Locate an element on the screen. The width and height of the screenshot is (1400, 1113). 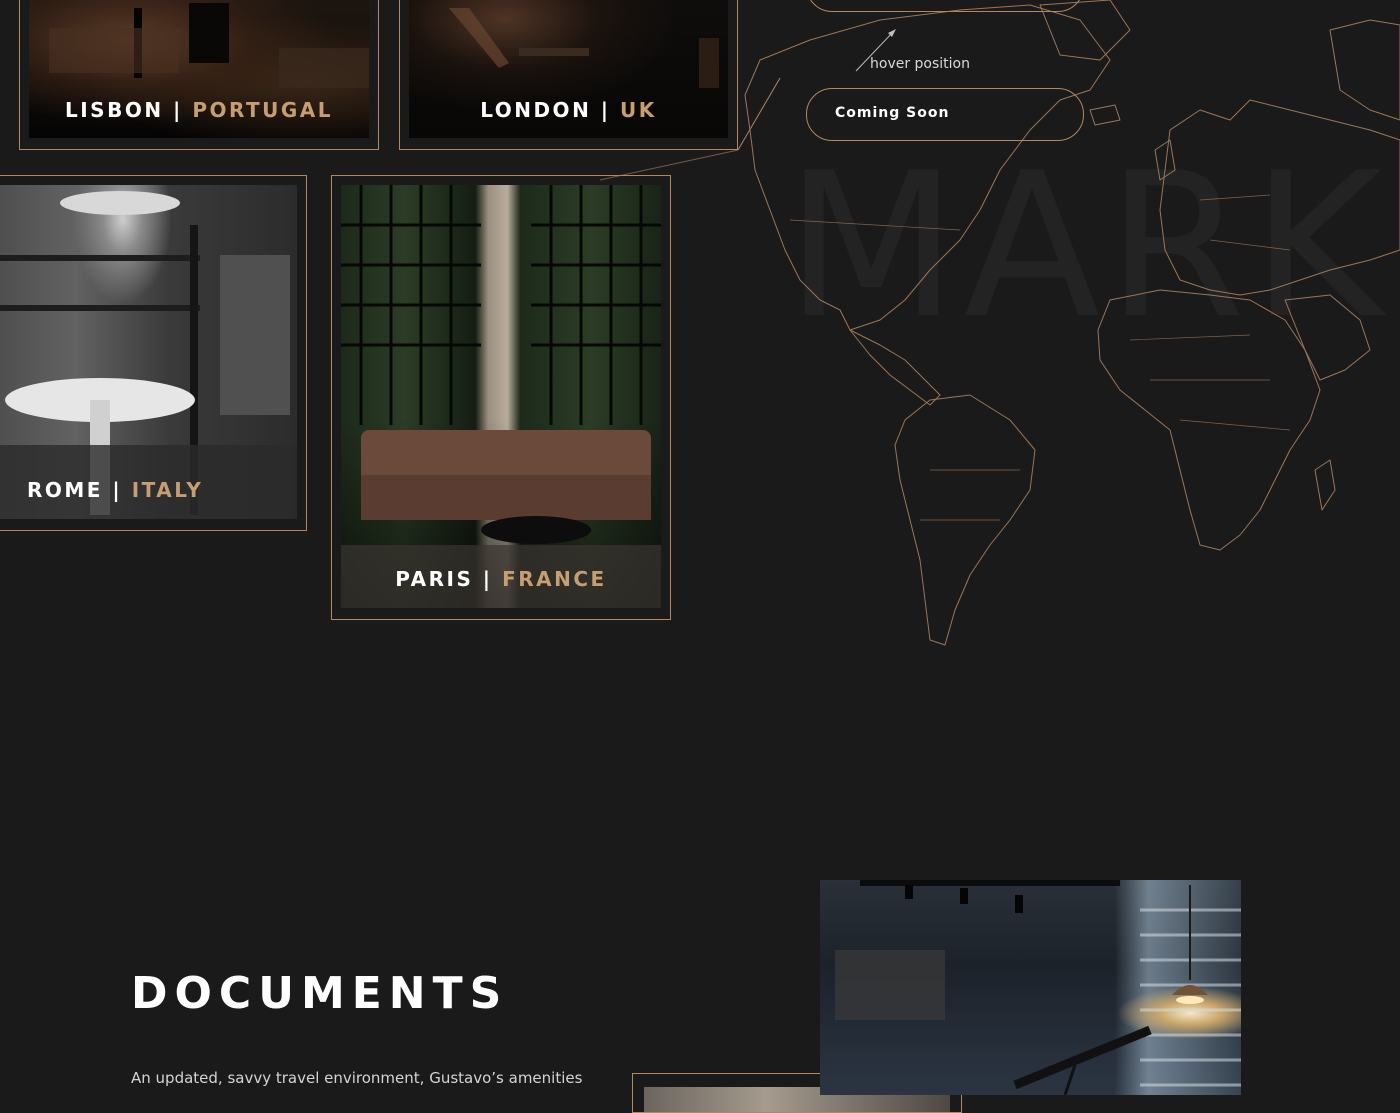
city-card-paris: PARIS | FRANCE is located at coordinates (501, 397).